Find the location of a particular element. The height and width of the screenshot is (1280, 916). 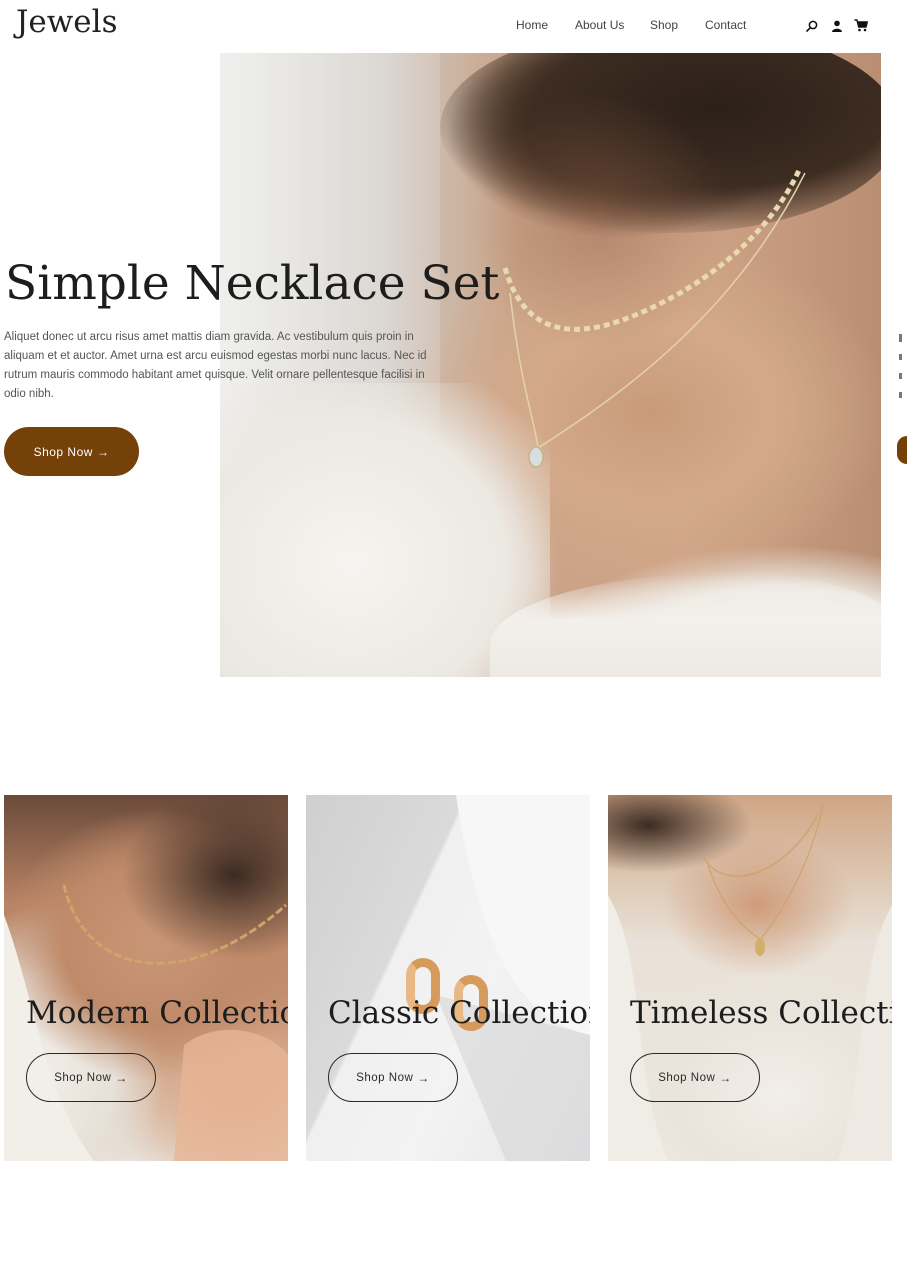

collection-image-classic is located at coordinates (513, 978).